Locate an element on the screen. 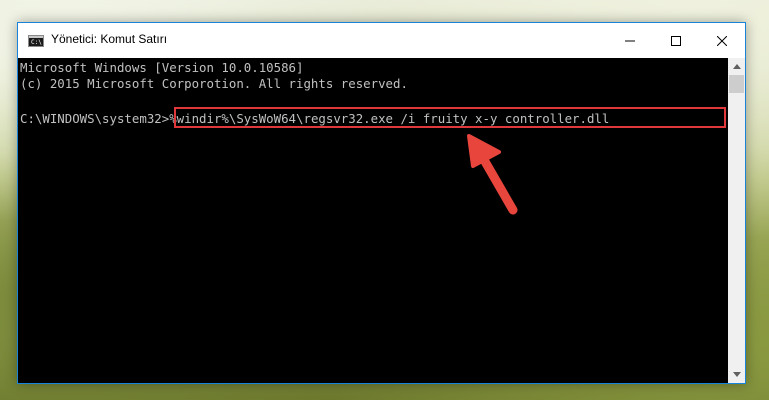  scroll-up-icon is located at coordinates (736, 66).